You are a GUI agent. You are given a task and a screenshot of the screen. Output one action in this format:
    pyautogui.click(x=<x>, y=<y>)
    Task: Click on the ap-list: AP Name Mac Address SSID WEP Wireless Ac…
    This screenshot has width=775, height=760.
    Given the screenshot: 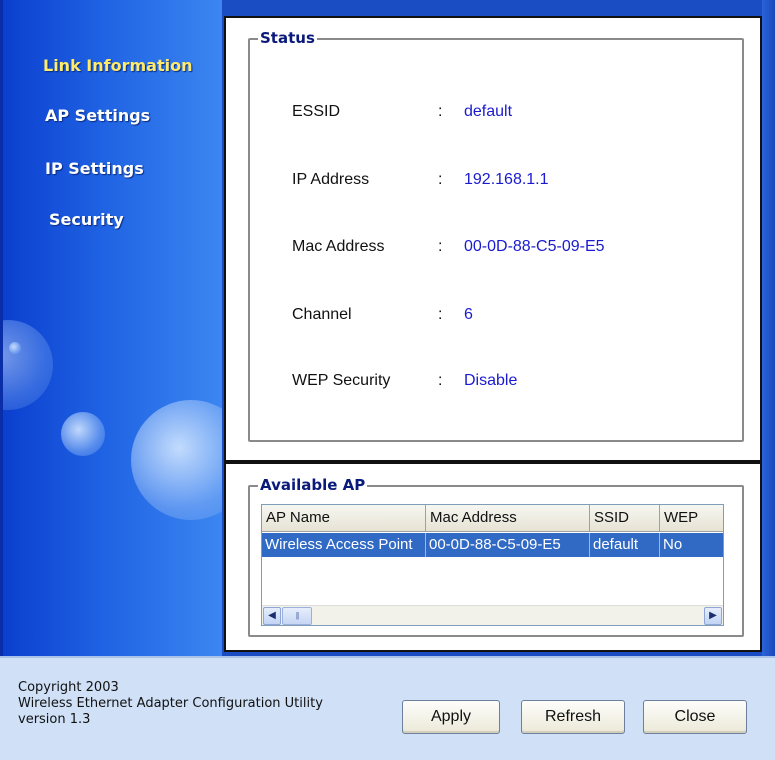 What is the action you would take?
    pyautogui.click(x=492, y=565)
    